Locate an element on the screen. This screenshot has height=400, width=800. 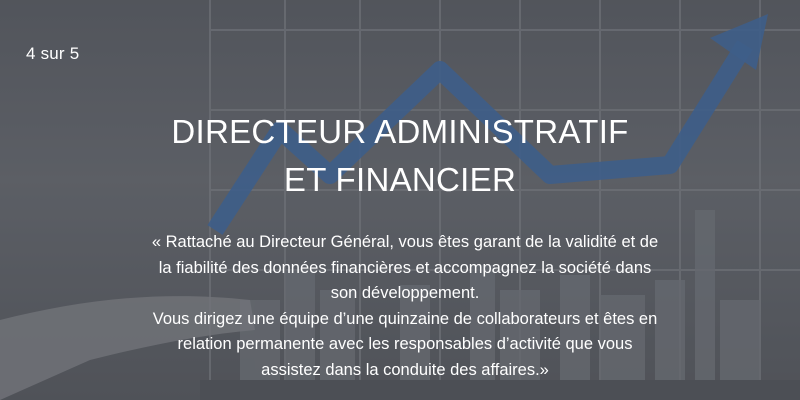
slide-title-line-1: DIRECTEUR ADMINISTRATIF is located at coordinates (400, 131).